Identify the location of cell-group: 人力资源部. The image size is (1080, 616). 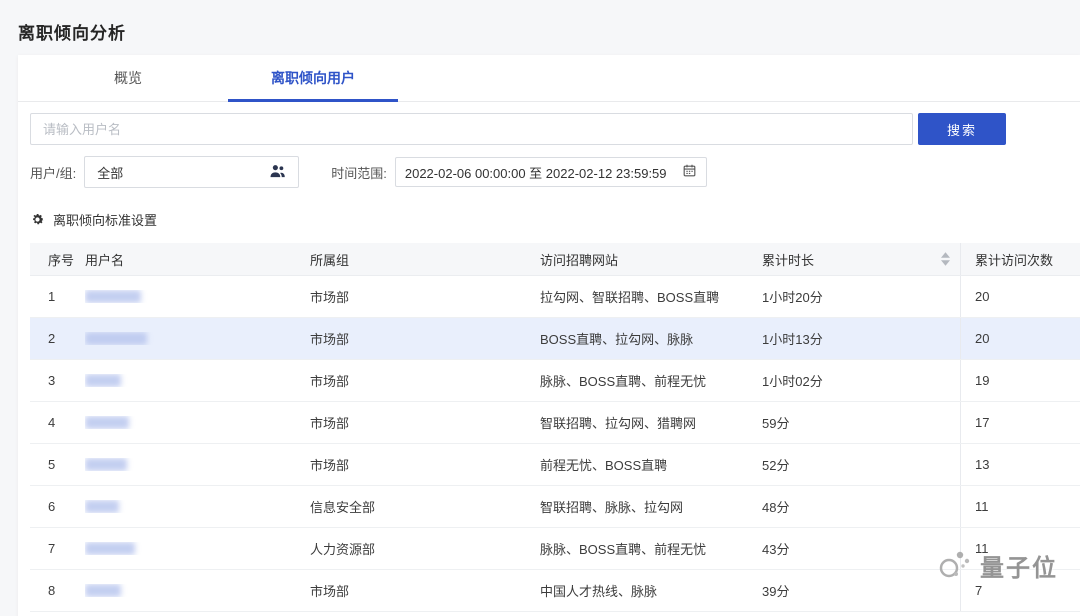
(425, 548).